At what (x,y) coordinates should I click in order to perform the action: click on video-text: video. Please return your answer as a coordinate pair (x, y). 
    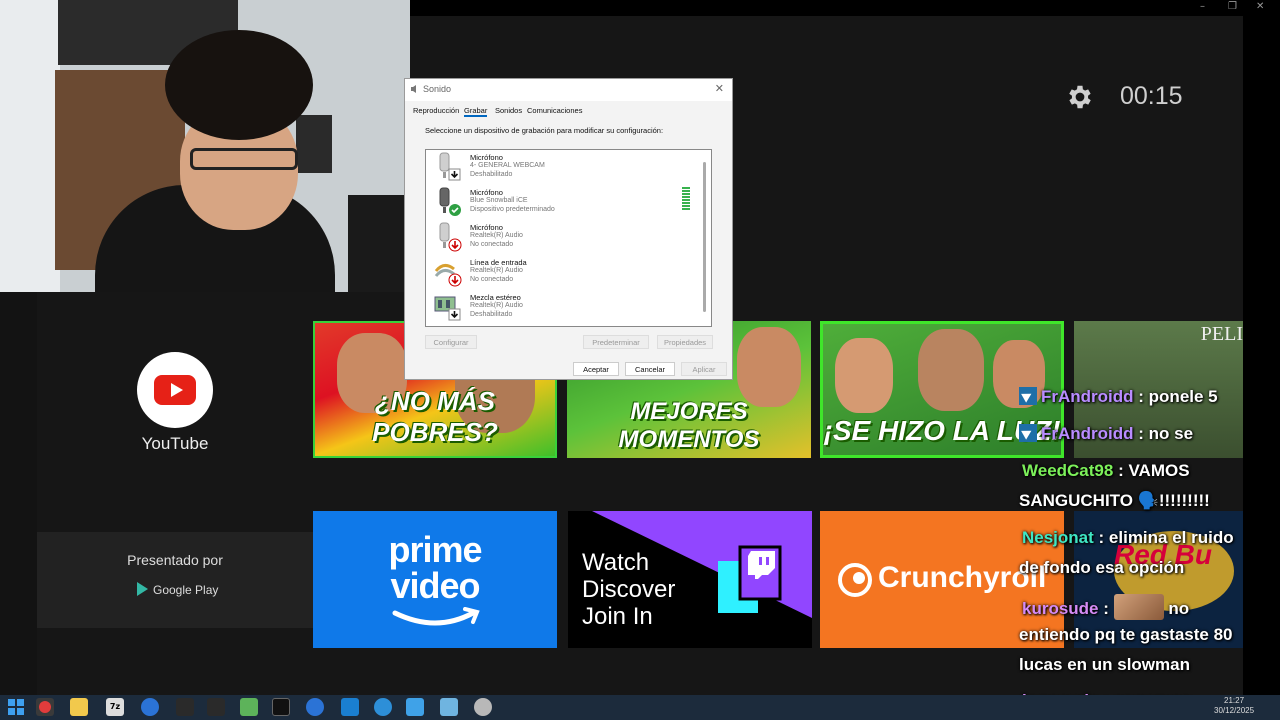
    Looking at the image, I should click on (435, 585).